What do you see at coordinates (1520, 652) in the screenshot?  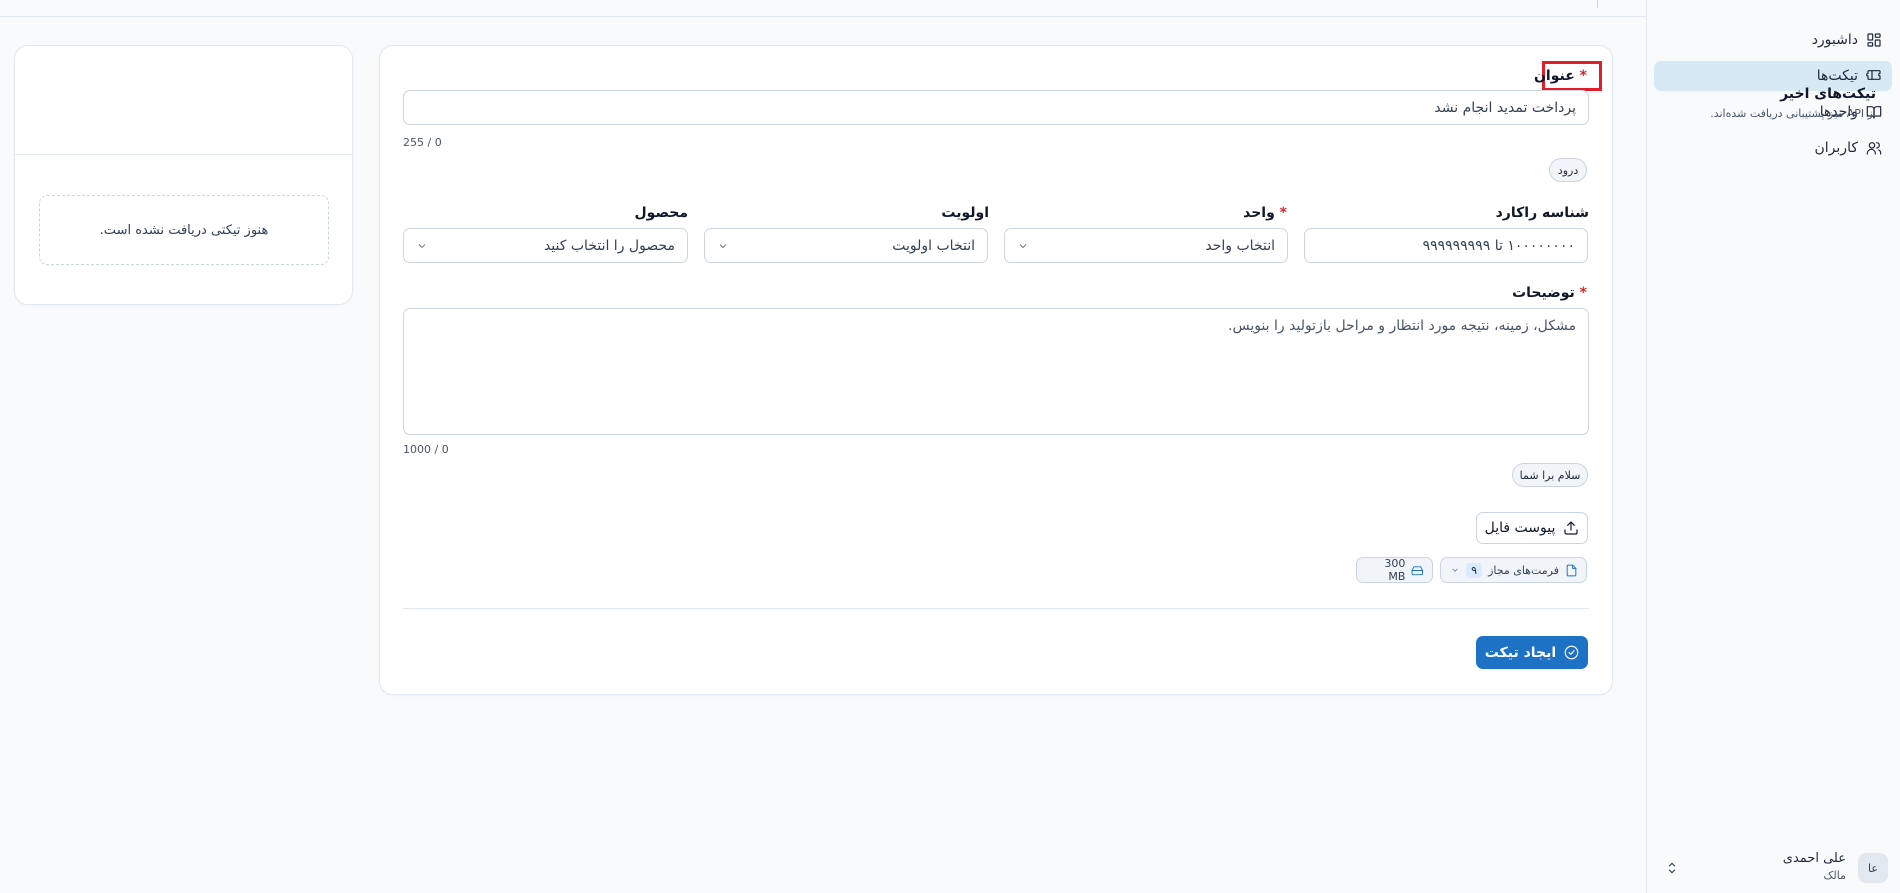 I see `create-ticket-label: ایجاد تیکت` at bounding box center [1520, 652].